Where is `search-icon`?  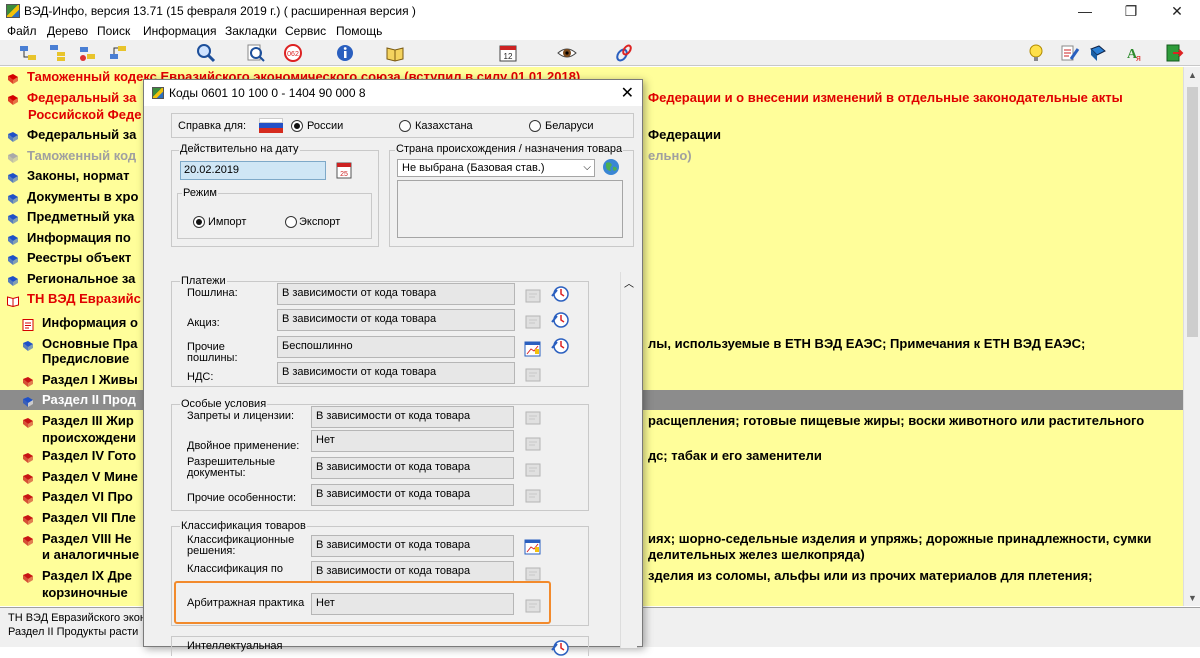 search-icon is located at coordinates (206, 53).